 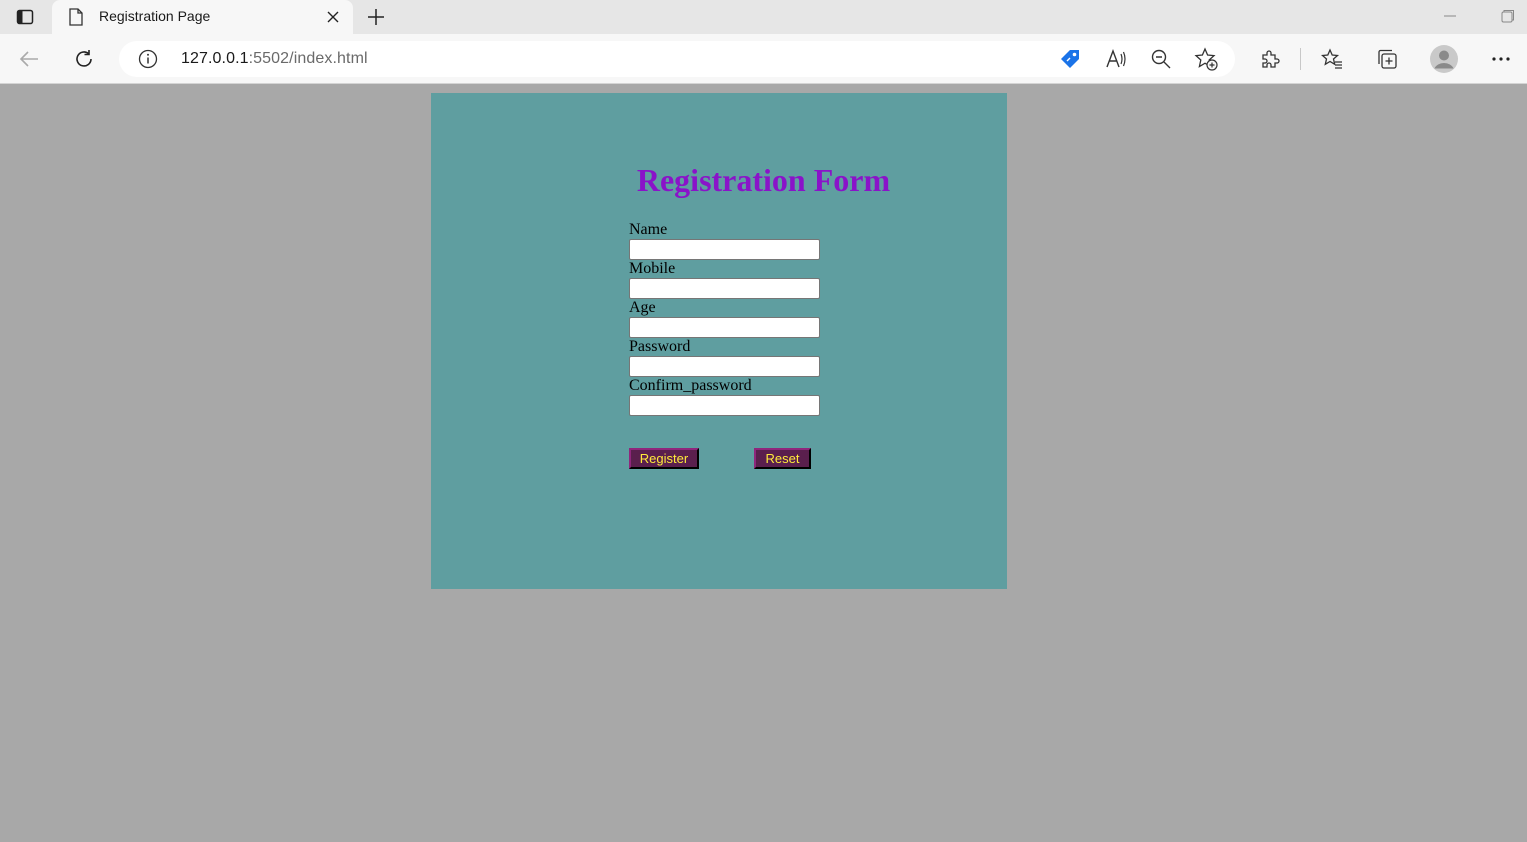 What do you see at coordinates (724, 327) in the screenshot?
I see `age-input` at bounding box center [724, 327].